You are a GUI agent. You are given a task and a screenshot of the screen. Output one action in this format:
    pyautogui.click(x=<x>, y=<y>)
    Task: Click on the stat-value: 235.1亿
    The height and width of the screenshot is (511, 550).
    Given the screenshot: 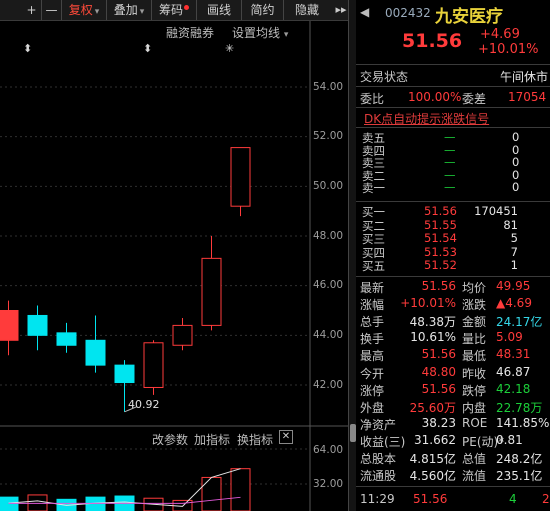 What is the action you would take?
    pyautogui.click(x=519, y=476)
    